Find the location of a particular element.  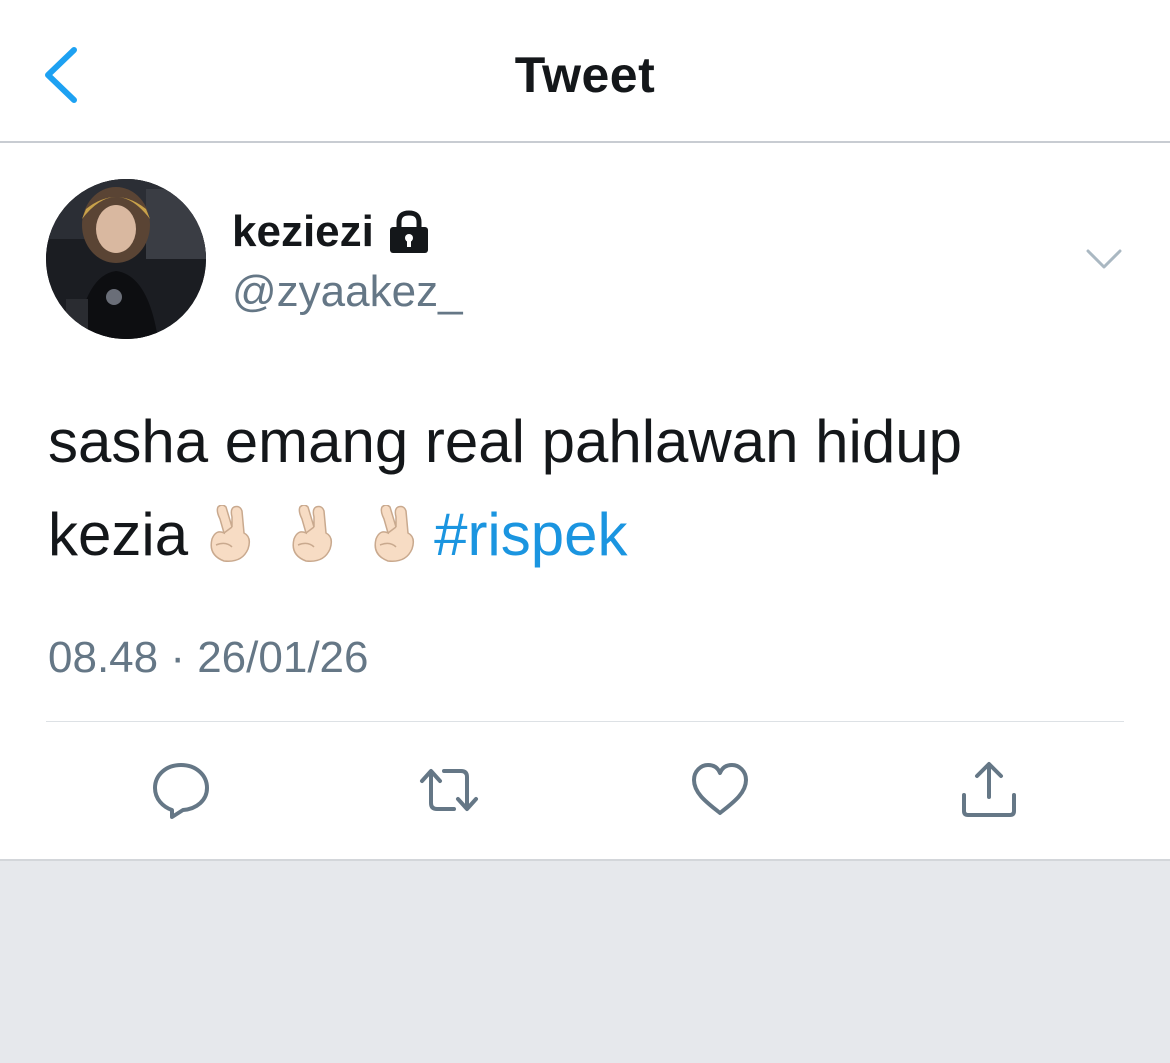

tweet-text-line-1: sasha emang real pahlawan hidup is located at coordinates (505, 441).